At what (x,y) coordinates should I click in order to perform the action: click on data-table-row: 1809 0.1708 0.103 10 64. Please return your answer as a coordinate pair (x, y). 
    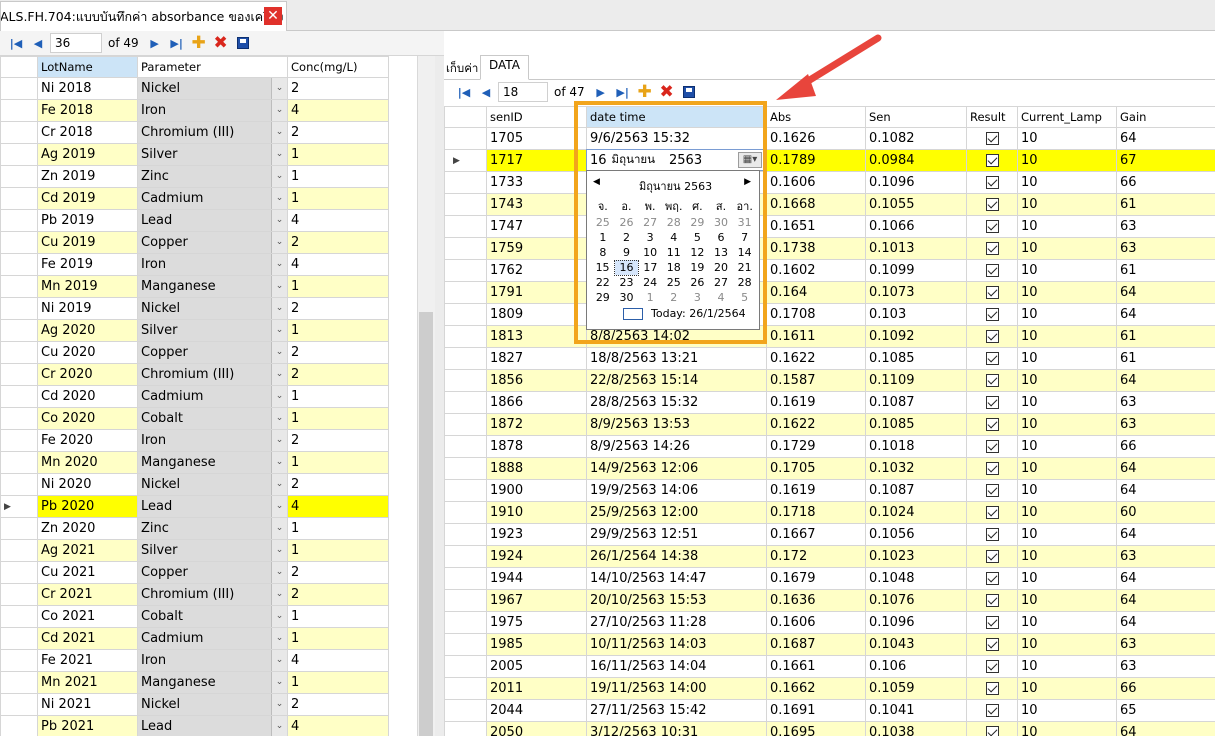
    Looking at the image, I should click on (829, 314).